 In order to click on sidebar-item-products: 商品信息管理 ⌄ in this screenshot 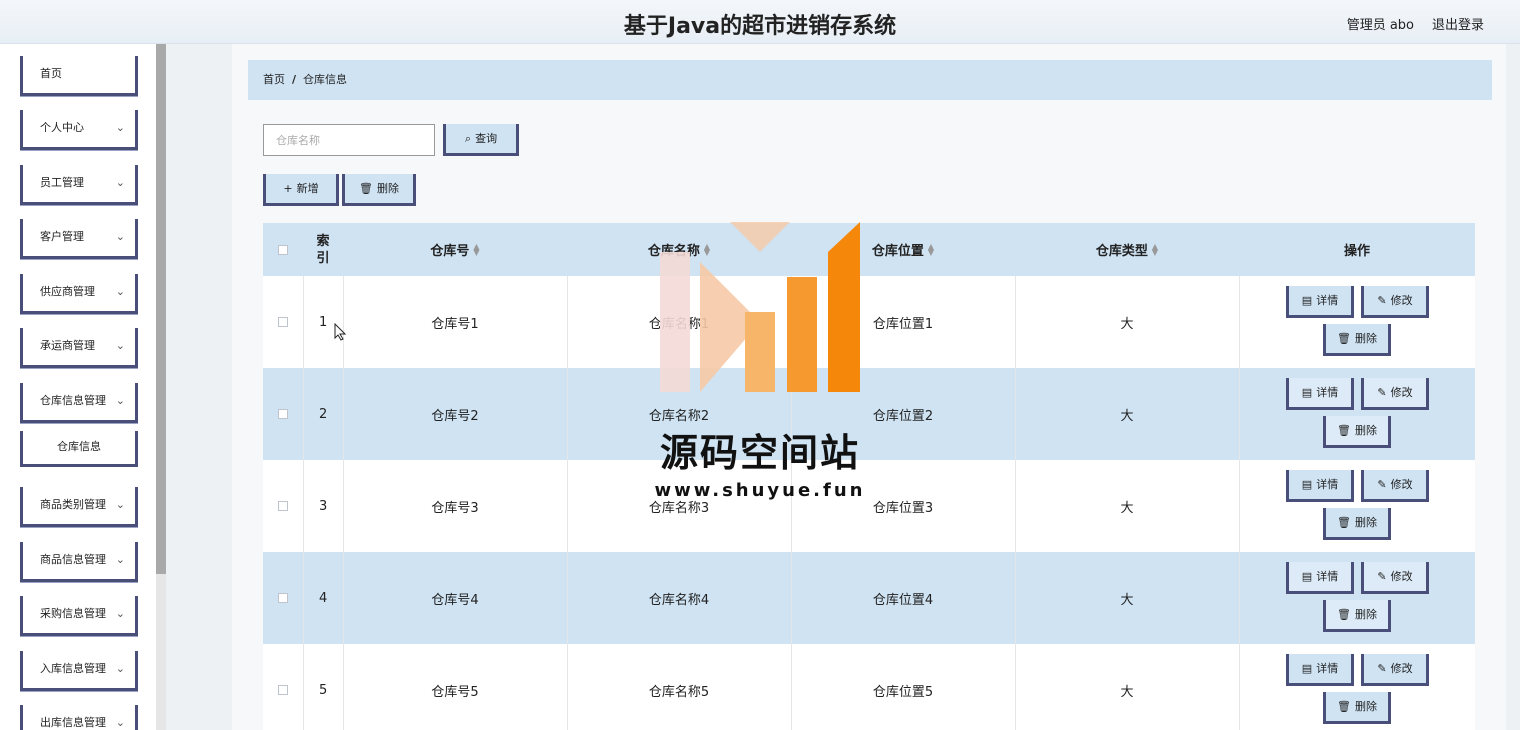, I will do `click(79, 562)`.